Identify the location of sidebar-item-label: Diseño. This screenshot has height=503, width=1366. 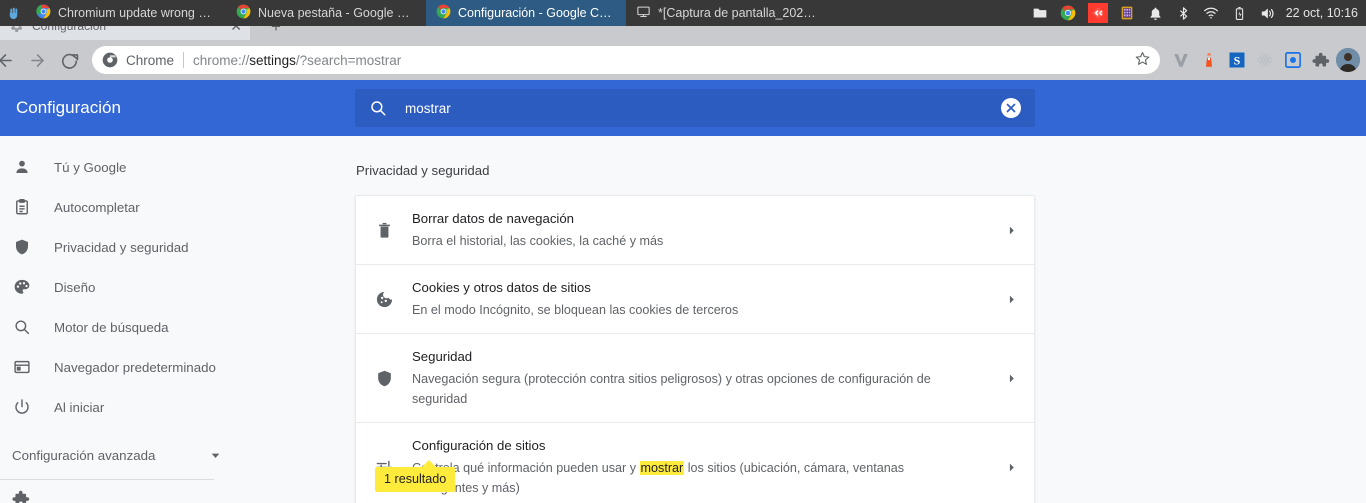
(75, 287).